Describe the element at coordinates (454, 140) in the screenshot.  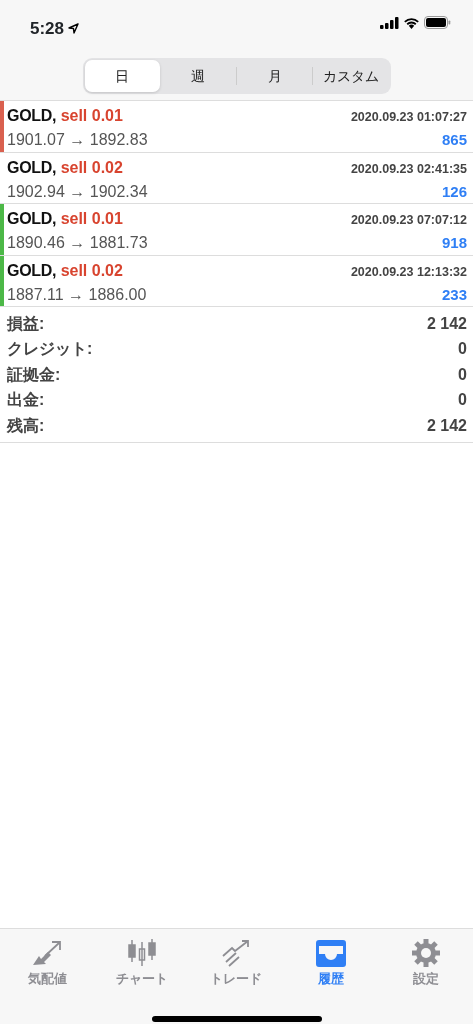
I see `profit-value: 865` at that location.